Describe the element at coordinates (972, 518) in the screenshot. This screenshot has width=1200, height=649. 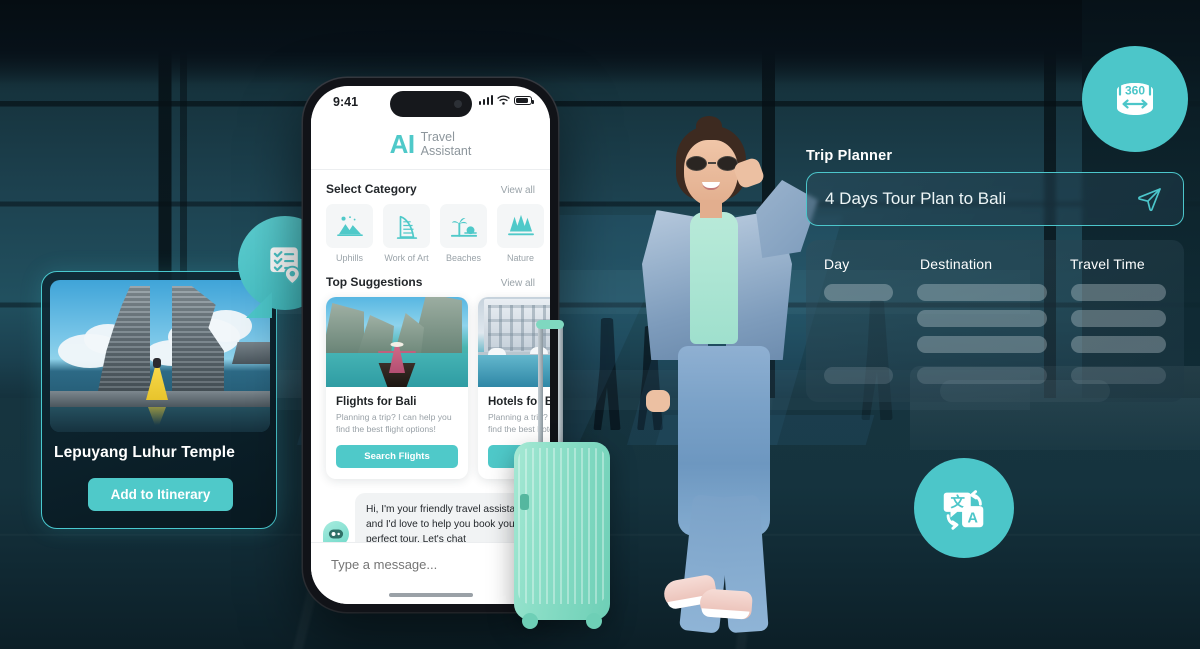
I see `svg-text: A` at that location.